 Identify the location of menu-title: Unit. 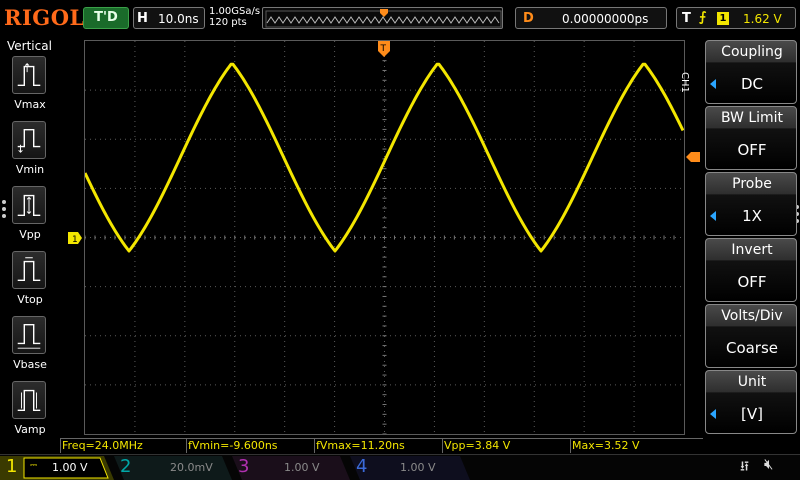
(752, 382).